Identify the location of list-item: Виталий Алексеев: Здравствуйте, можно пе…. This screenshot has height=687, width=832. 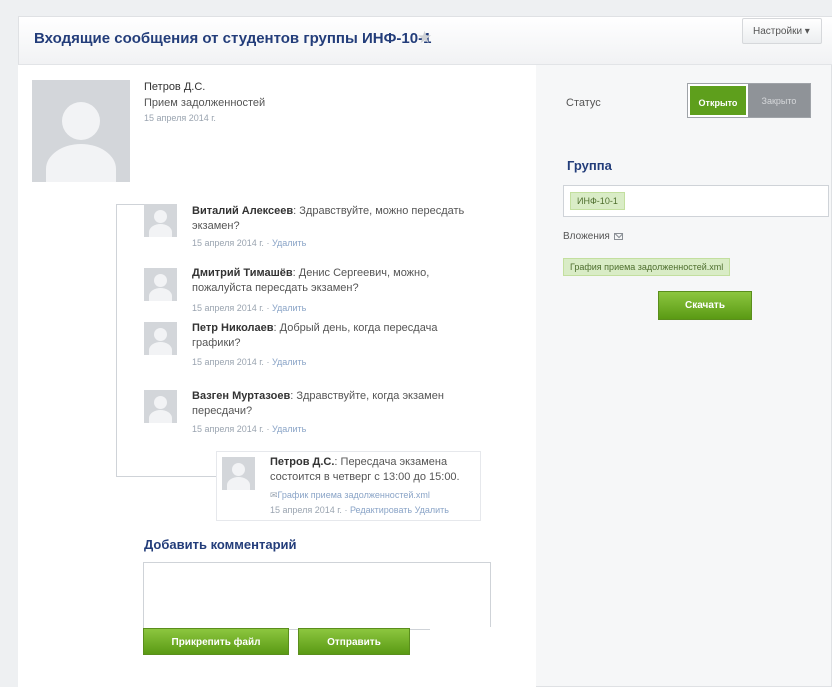
(342, 219).